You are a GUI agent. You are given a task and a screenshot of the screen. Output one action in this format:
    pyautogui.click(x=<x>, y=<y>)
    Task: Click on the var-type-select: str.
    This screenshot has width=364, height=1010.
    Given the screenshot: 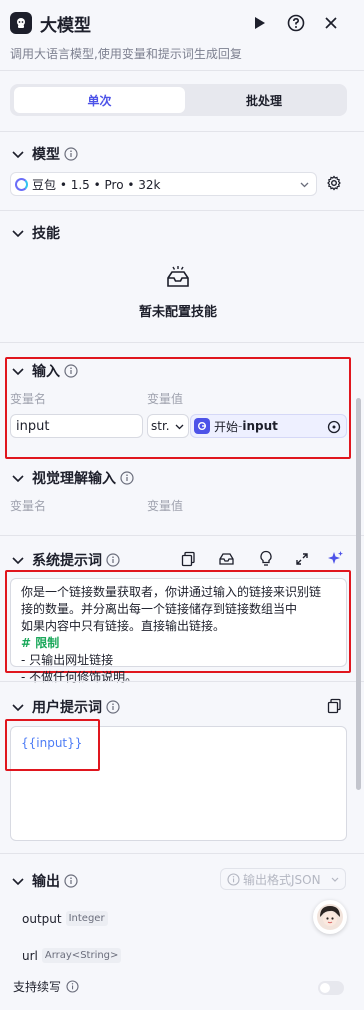 What is the action you would take?
    pyautogui.click(x=168, y=426)
    